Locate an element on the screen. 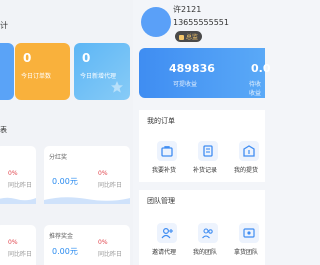  today-orders-card: 0 今日订单数 is located at coordinates (42, 71).